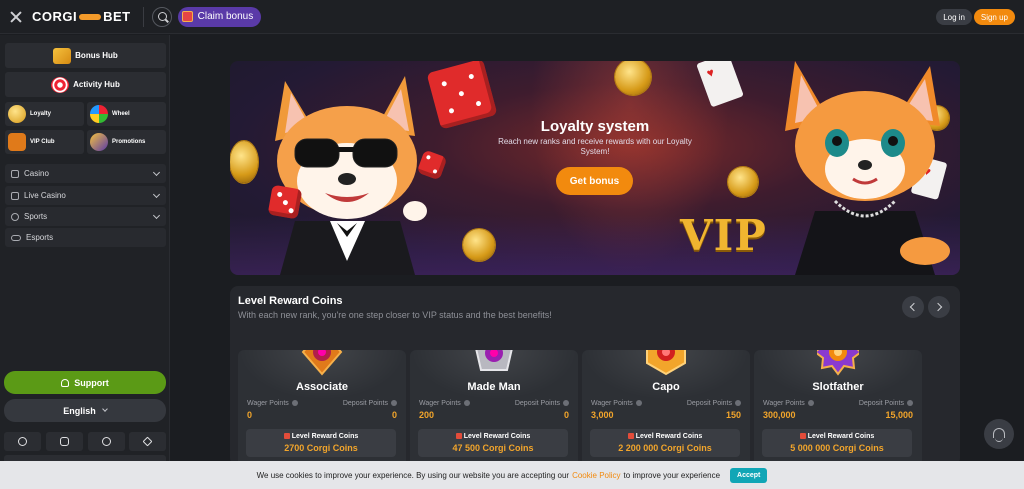 The image size is (1024, 489). I want to click on close-icon, so click(16, 17).